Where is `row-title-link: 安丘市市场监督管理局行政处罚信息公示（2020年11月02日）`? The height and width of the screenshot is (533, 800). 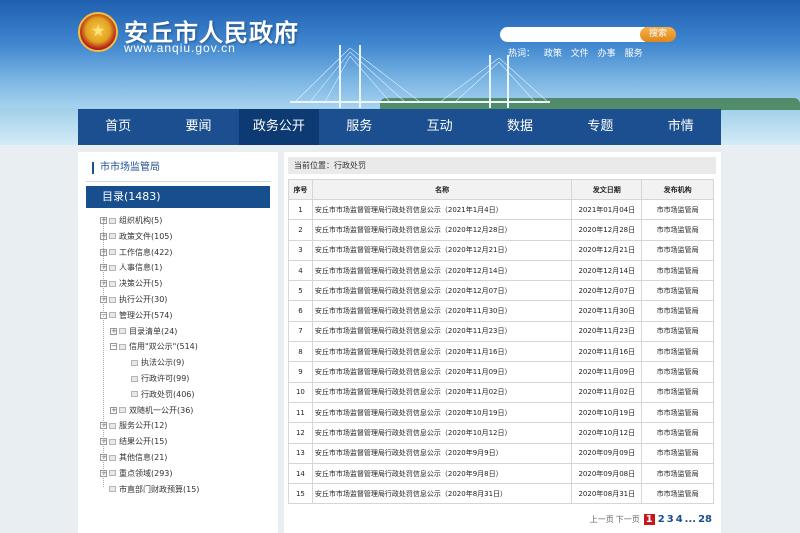 row-title-link: 安丘市市场监督管理局行政处罚信息公示（2020年11月02日） is located at coordinates (442, 392).